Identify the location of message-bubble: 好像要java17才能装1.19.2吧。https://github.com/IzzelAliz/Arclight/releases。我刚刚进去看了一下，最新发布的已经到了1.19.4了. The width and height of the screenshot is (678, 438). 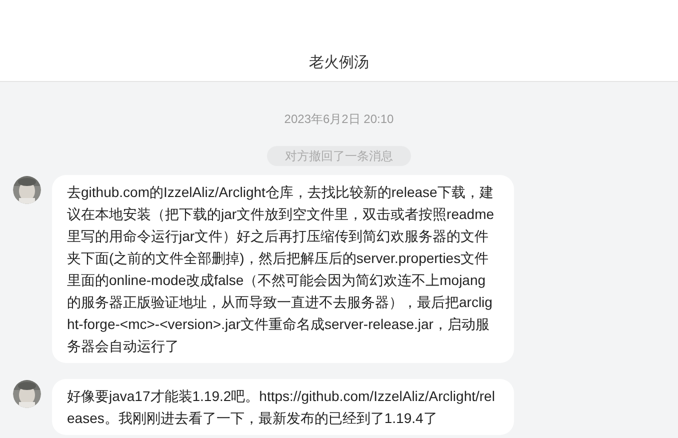
(283, 407).